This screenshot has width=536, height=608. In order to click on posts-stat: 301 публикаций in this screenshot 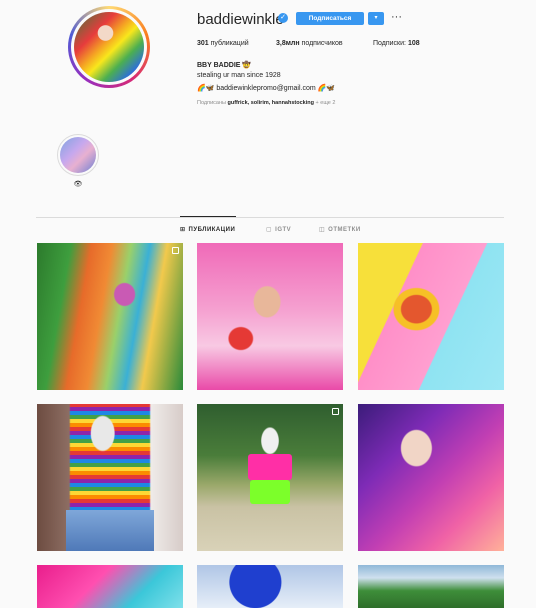, I will do `click(223, 43)`.